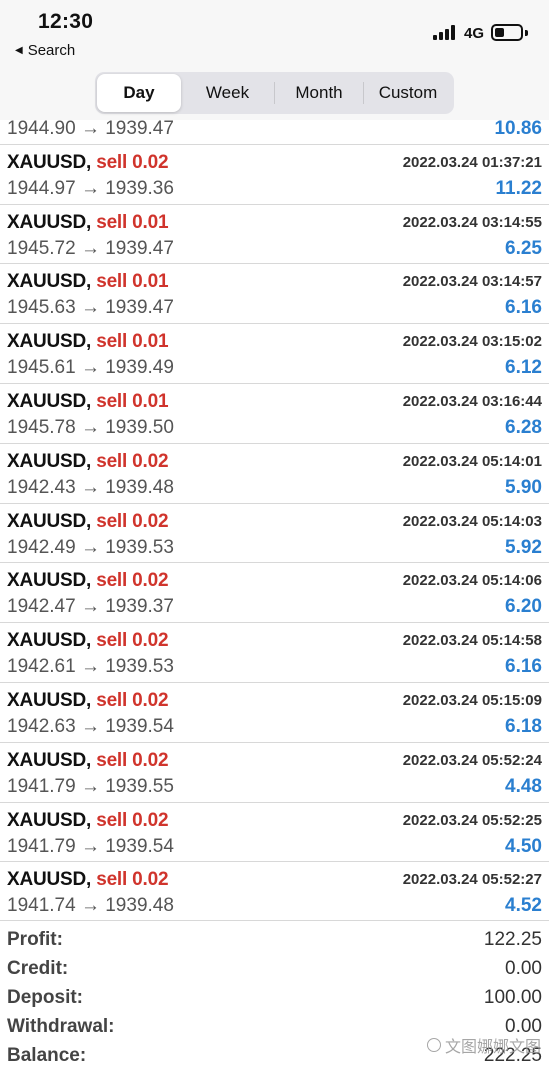  Describe the element at coordinates (274, 993) in the screenshot. I see `summary-deposit-row: Deposit: 100.00` at that location.